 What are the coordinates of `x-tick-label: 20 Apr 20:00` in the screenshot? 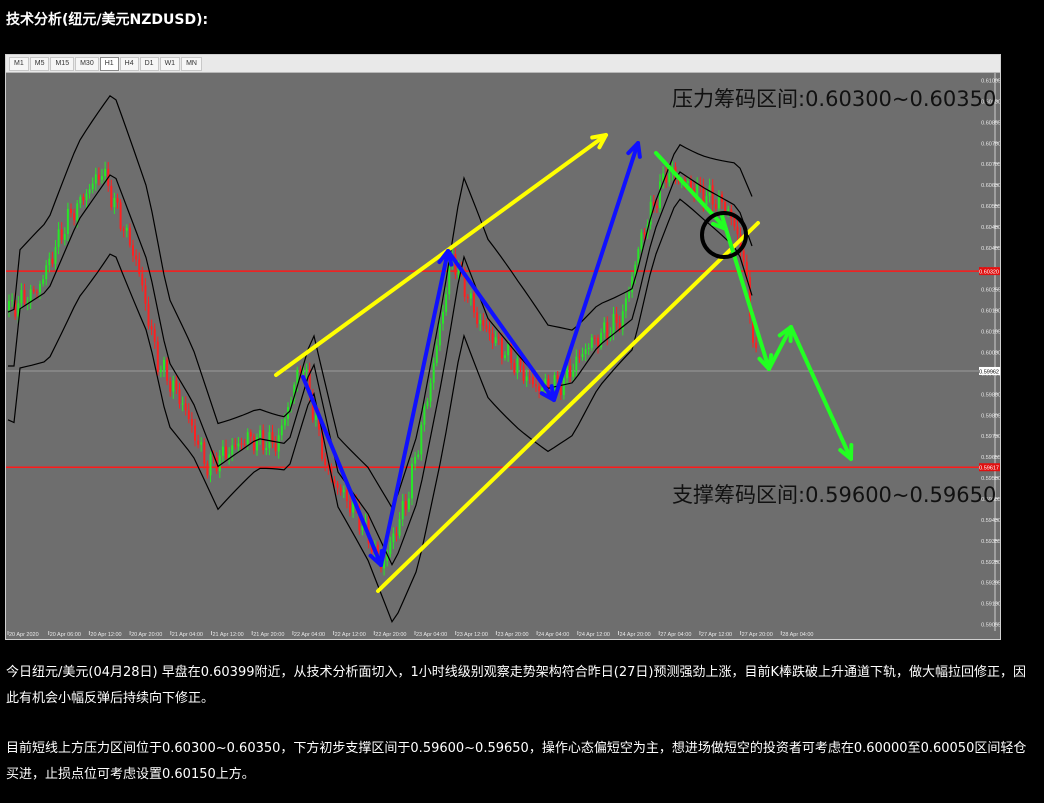 It's located at (146, 635).